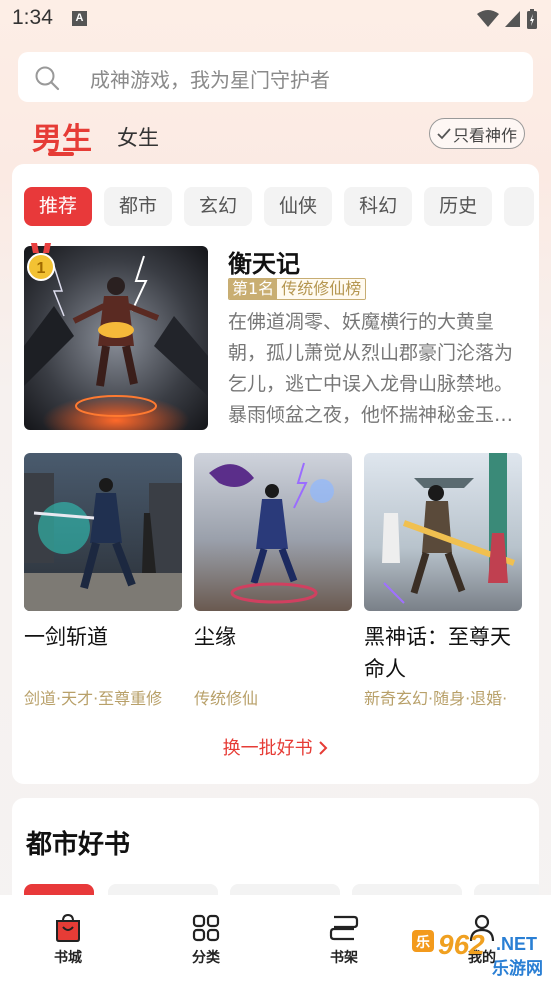 The image size is (551, 981). What do you see at coordinates (47, 78) in the screenshot?
I see `search-icon` at bounding box center [47, 78].